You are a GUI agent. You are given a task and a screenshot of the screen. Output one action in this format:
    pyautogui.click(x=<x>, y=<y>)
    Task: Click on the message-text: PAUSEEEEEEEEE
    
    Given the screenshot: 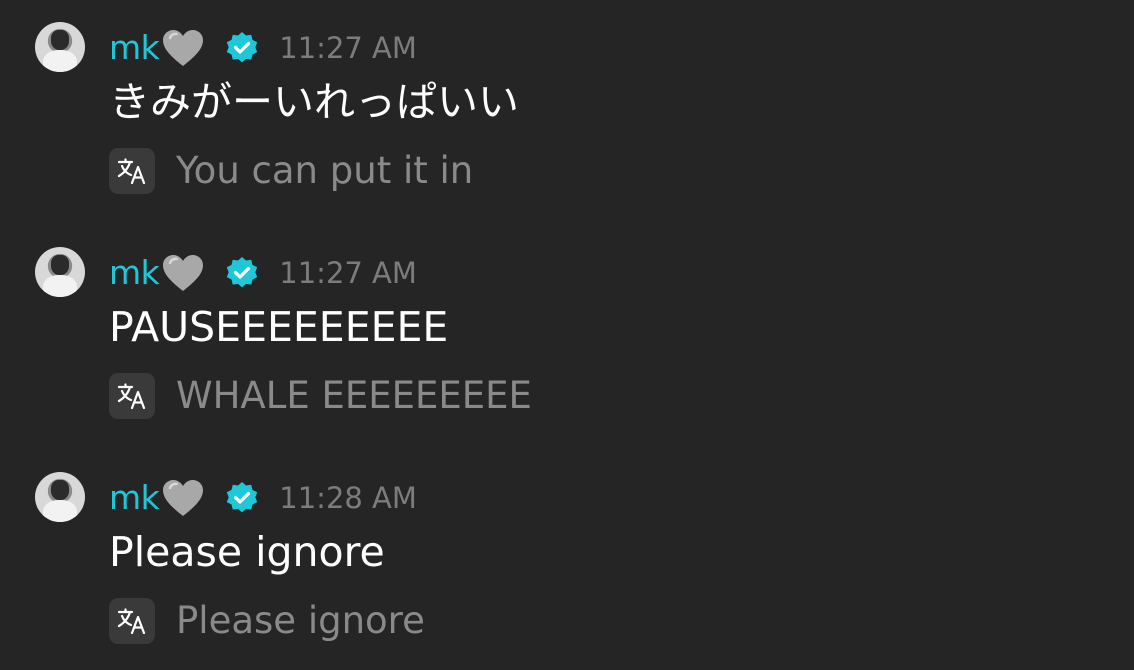 What is the action you would take?
    pyautogui.click(x=279, y=327)
    